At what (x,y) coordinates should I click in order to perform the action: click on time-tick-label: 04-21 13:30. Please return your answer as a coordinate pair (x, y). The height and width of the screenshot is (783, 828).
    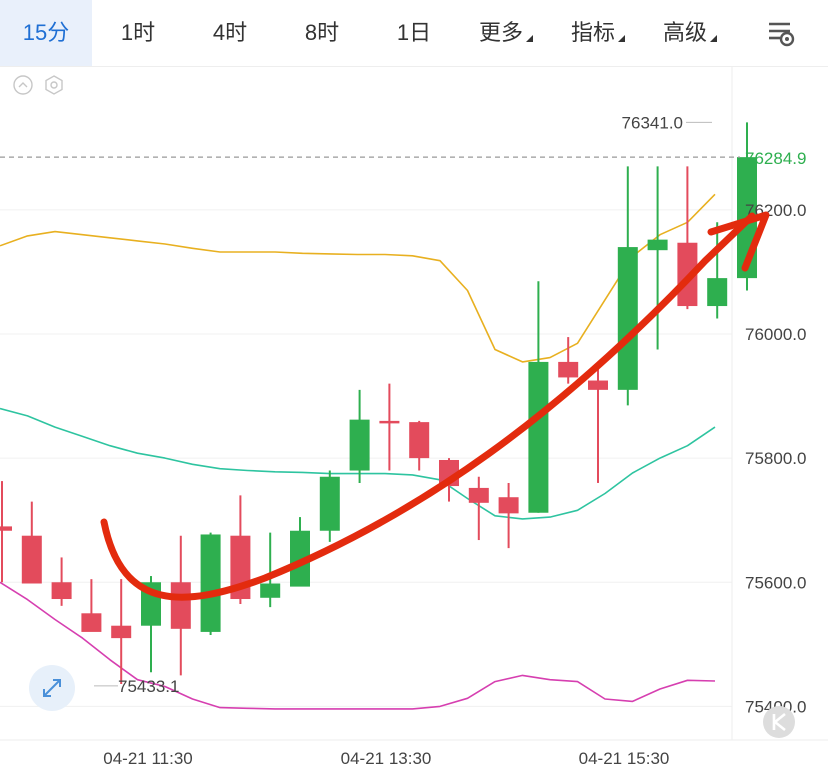
    Looking at the image, I should click on (386, 758).